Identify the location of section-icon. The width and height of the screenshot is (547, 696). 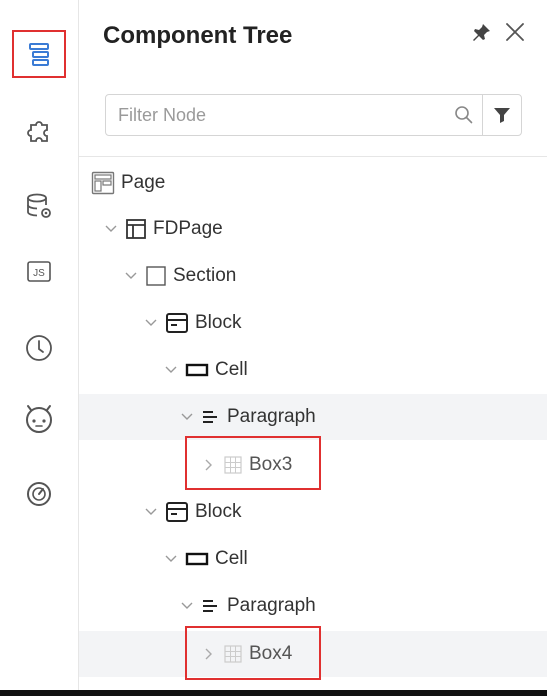
(156, 276).